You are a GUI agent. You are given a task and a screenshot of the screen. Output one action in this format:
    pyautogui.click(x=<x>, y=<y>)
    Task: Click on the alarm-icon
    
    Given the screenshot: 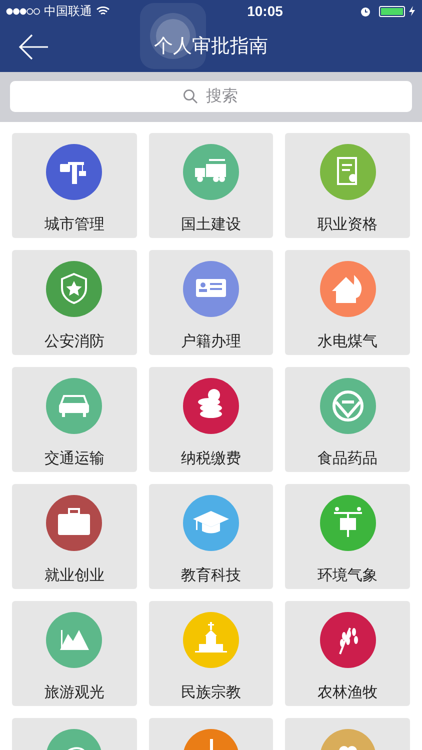 What is the action you would take?
    pyautogui.click(x=365, y=11)
    